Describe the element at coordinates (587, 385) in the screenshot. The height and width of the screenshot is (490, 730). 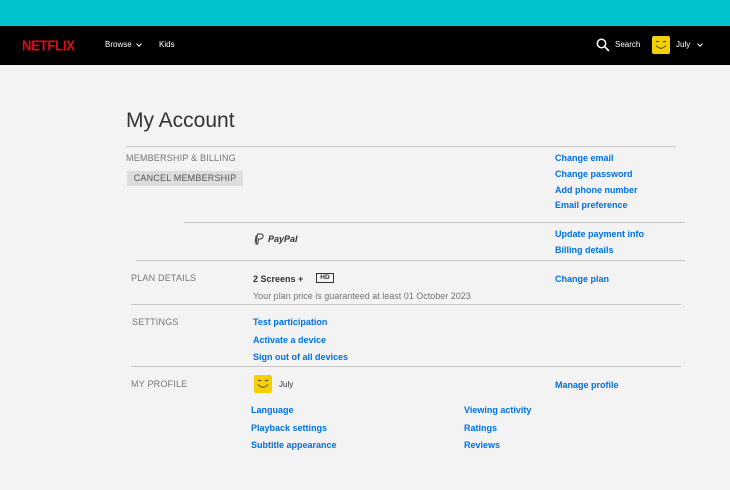
I see `manage-profile-link: Manage profile` at that location.